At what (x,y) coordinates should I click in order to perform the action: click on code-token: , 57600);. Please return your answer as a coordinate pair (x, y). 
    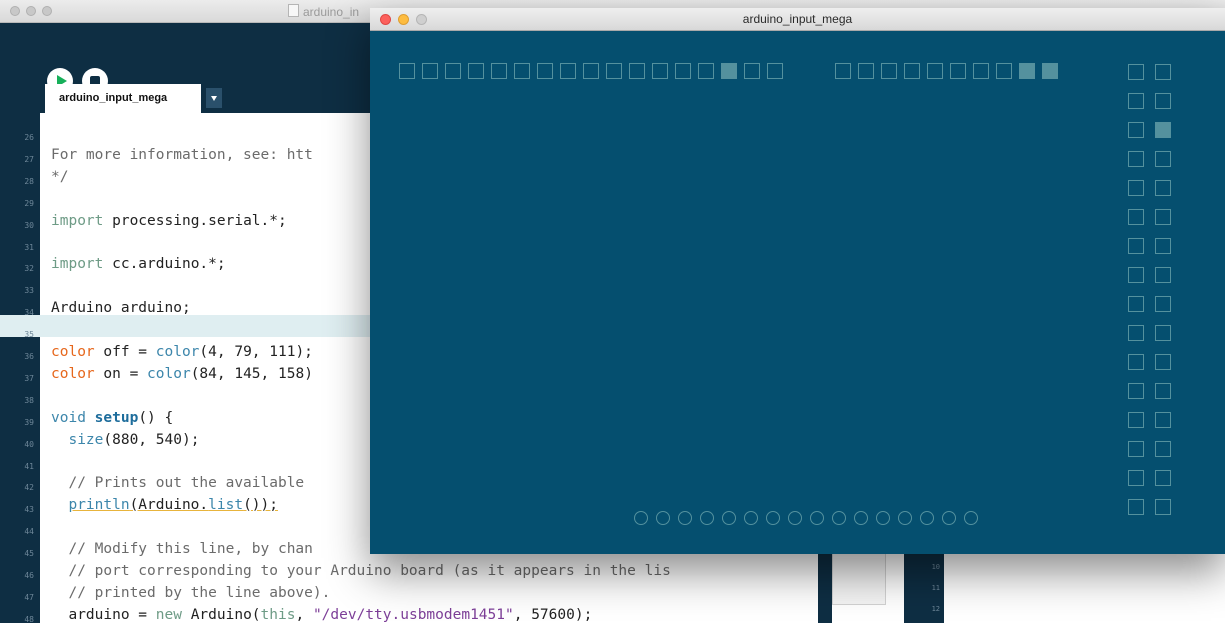
    Looking at the image, I should click on (553, 614).